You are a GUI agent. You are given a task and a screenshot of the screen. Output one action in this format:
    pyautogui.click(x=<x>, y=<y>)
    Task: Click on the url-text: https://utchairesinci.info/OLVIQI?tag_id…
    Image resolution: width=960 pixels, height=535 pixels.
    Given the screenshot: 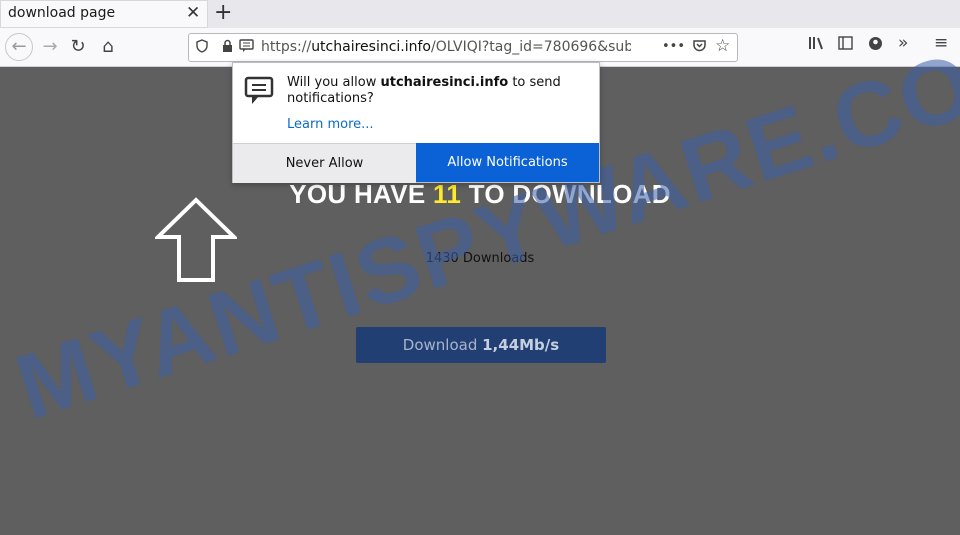 What is the action you would take?
    pyautogui.click(x=446, y=47)
    